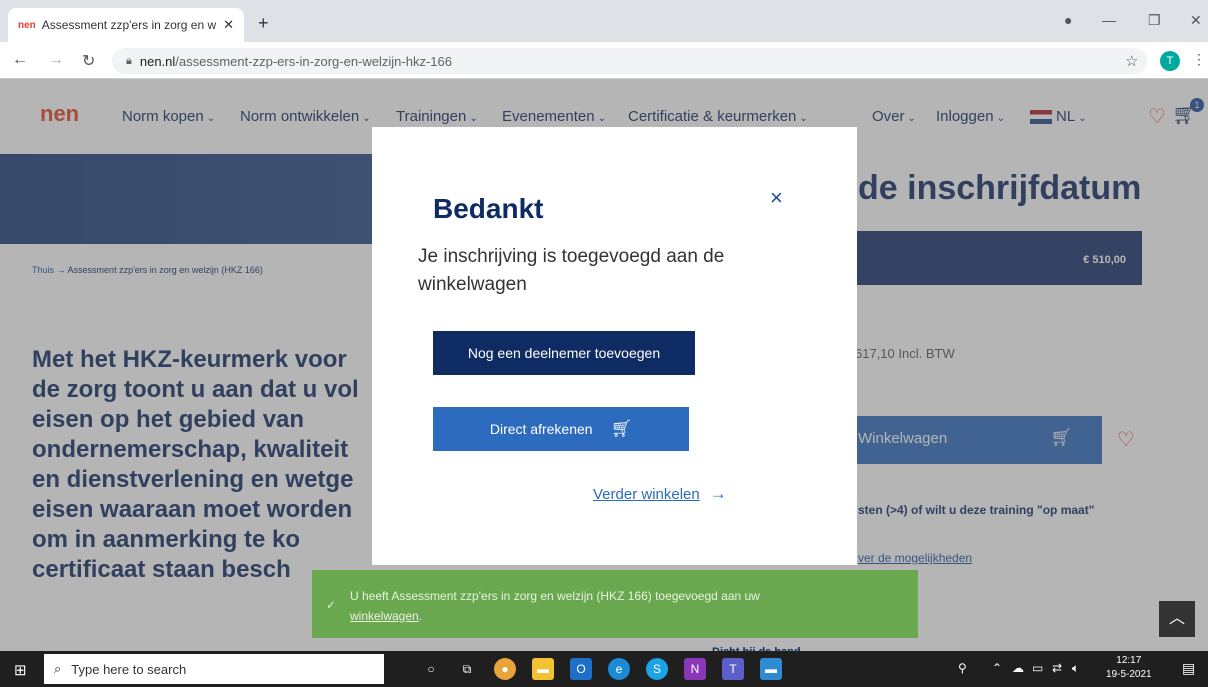 This screenshot has width=1208, height=687. What do you see at coordinates (58, 668) in the screenshot?
I see `search-icon: ⌕` at bounding box center [58, 668].